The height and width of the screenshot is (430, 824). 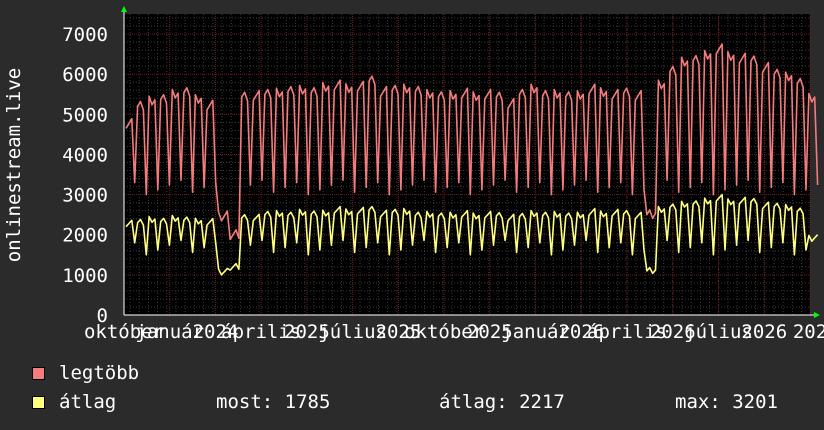 I want to click on stat-maximum-value: 3201, so click(x=755, y=402).